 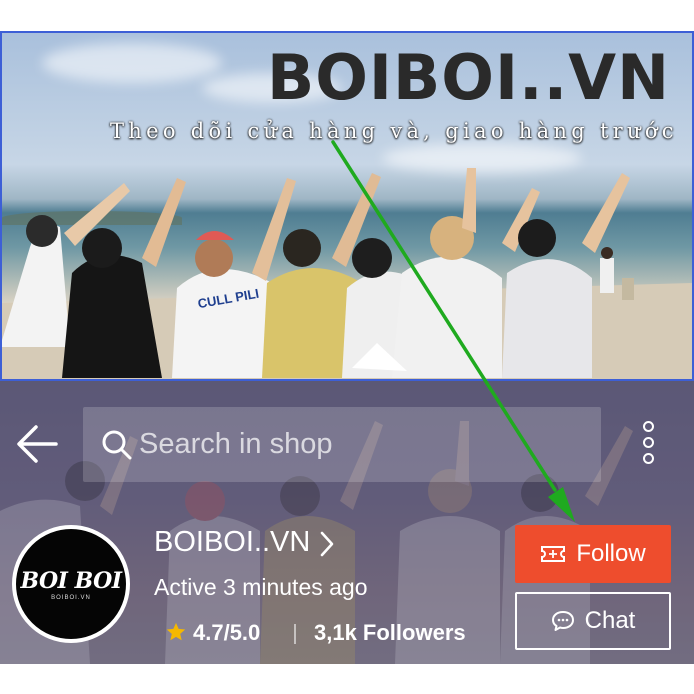 What do you see at coordinates (610, 620) in the screenshot?
I see `chat-button-label: Chat` at bounding box center [610, 620].